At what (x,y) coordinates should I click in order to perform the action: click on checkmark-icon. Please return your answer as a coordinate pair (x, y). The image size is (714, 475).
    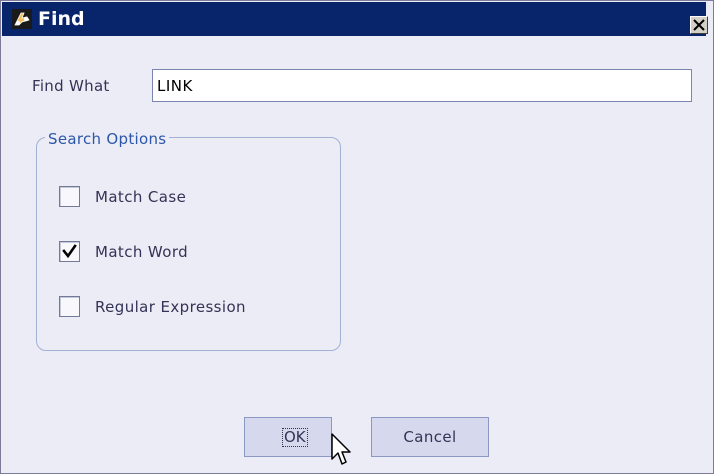
    Looking at the image, I should click on (69, 251).